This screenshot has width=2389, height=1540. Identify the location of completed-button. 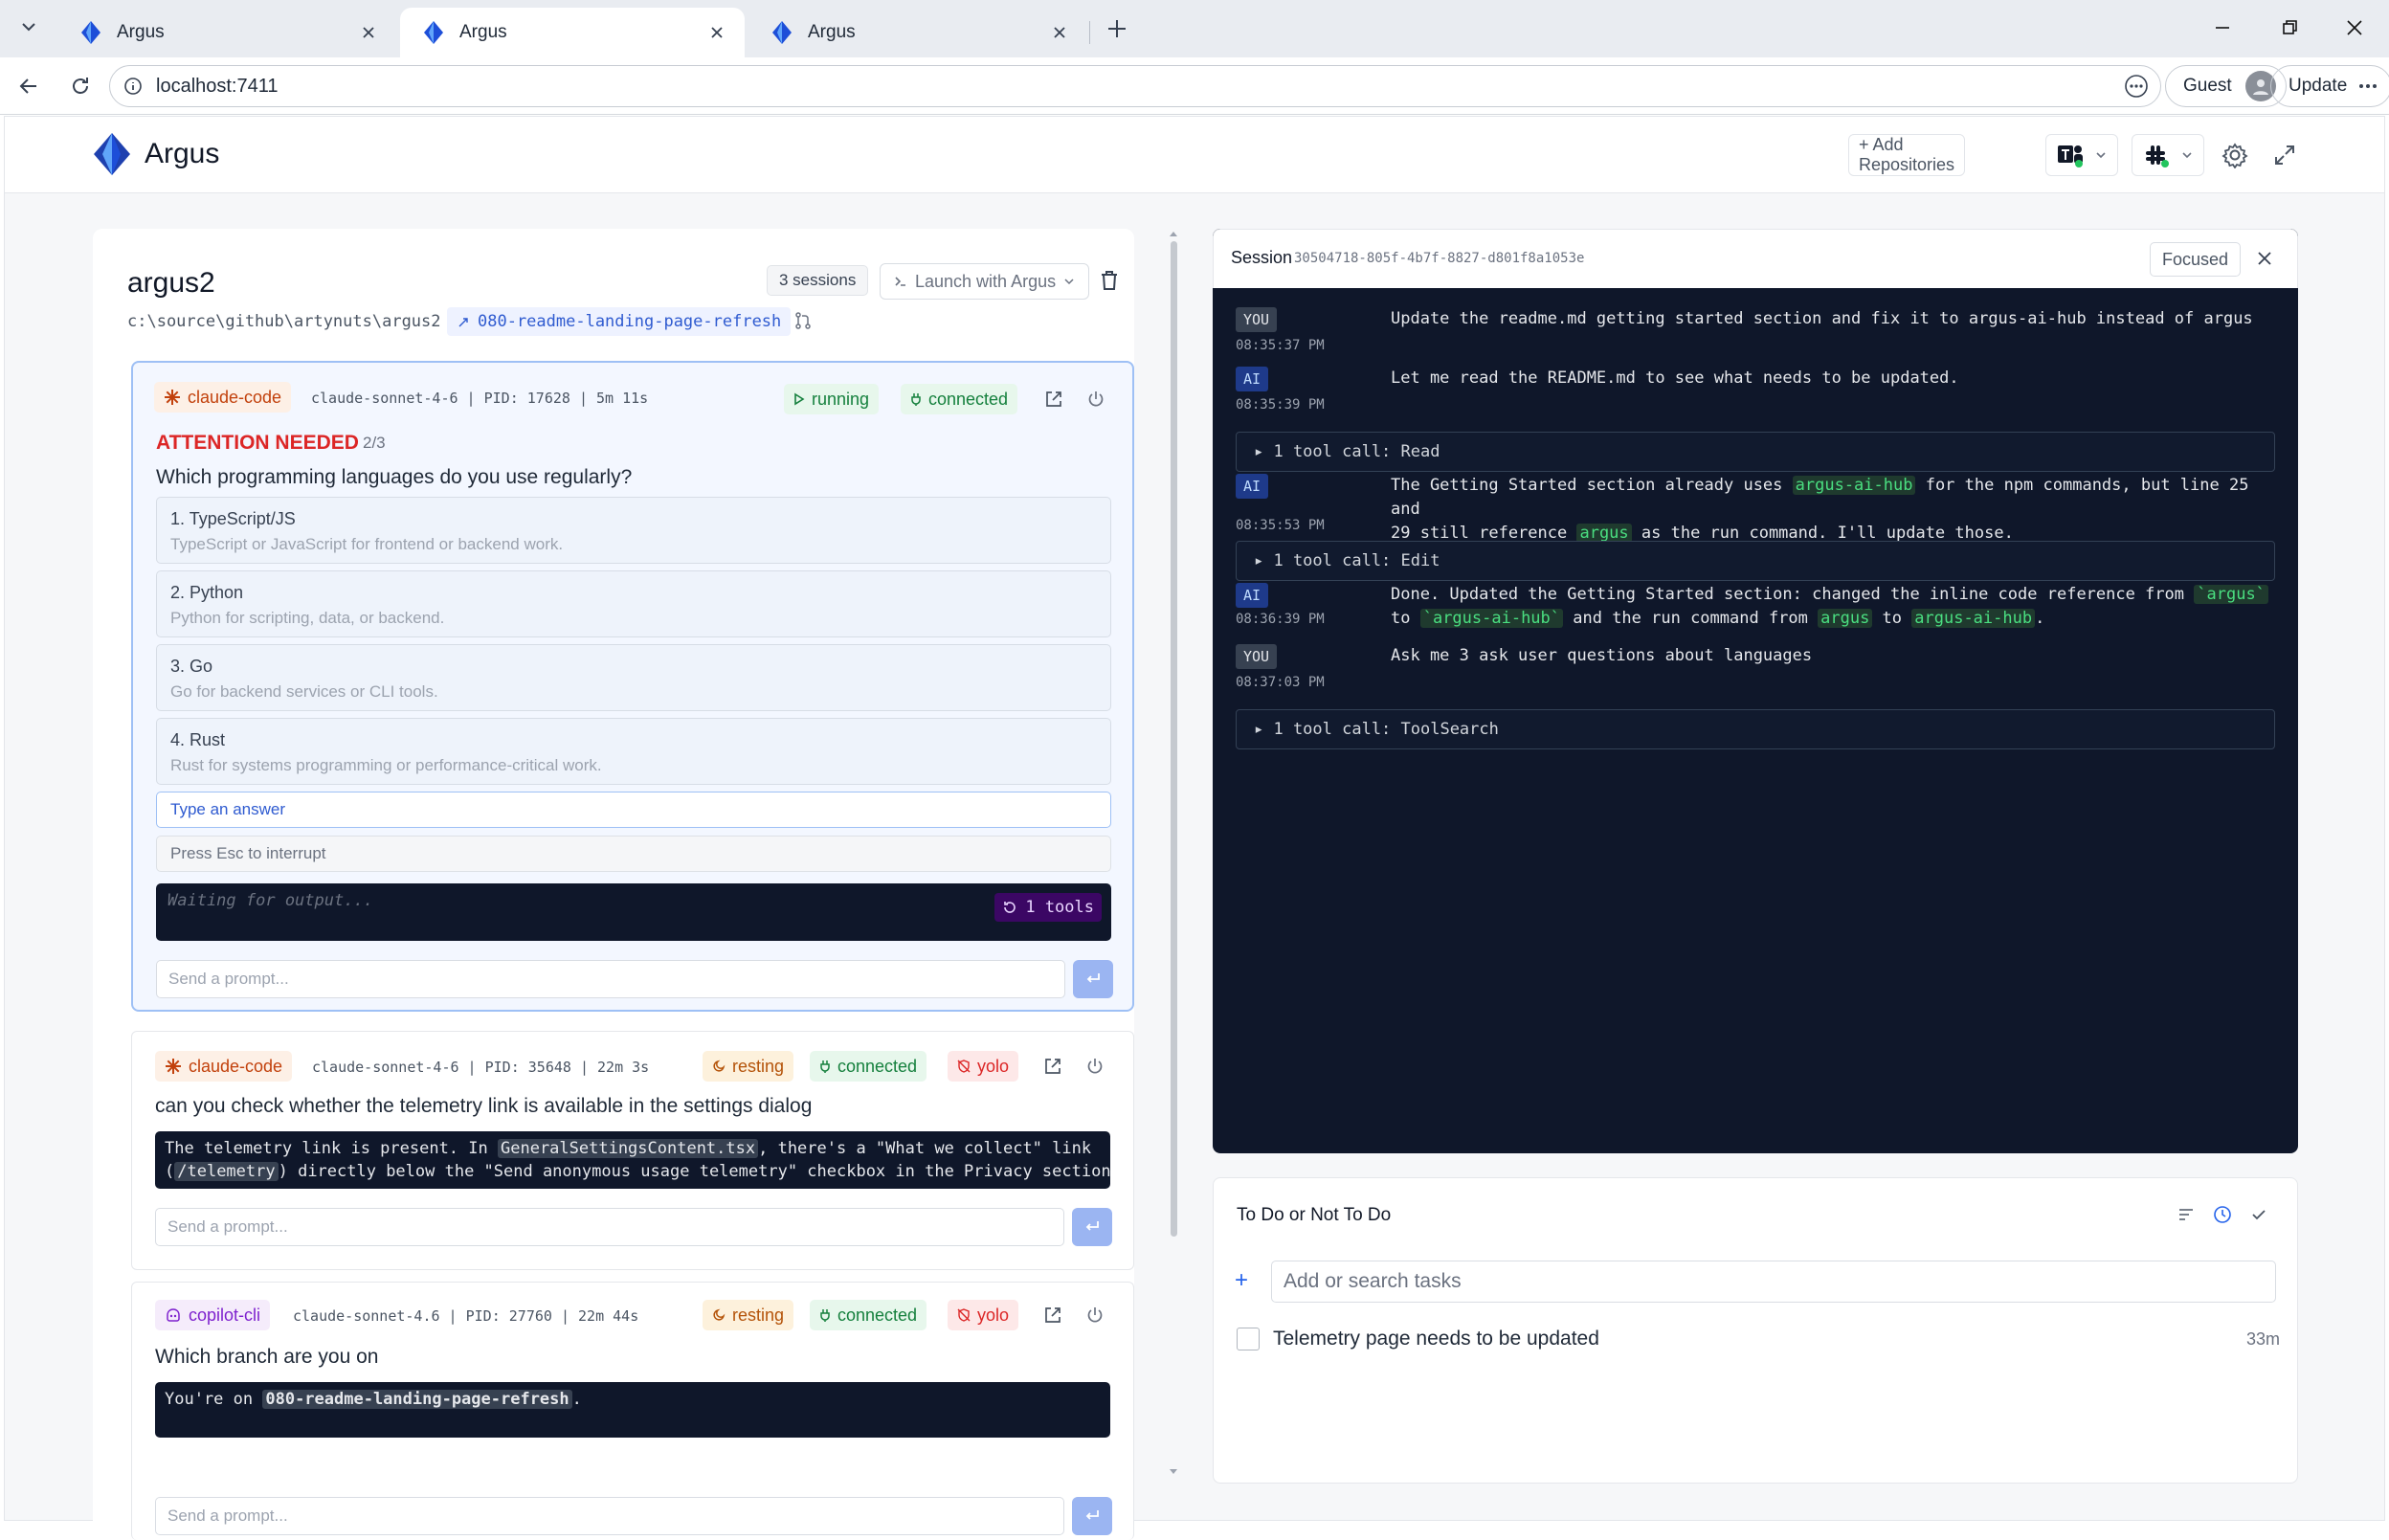
(2259, 1214).